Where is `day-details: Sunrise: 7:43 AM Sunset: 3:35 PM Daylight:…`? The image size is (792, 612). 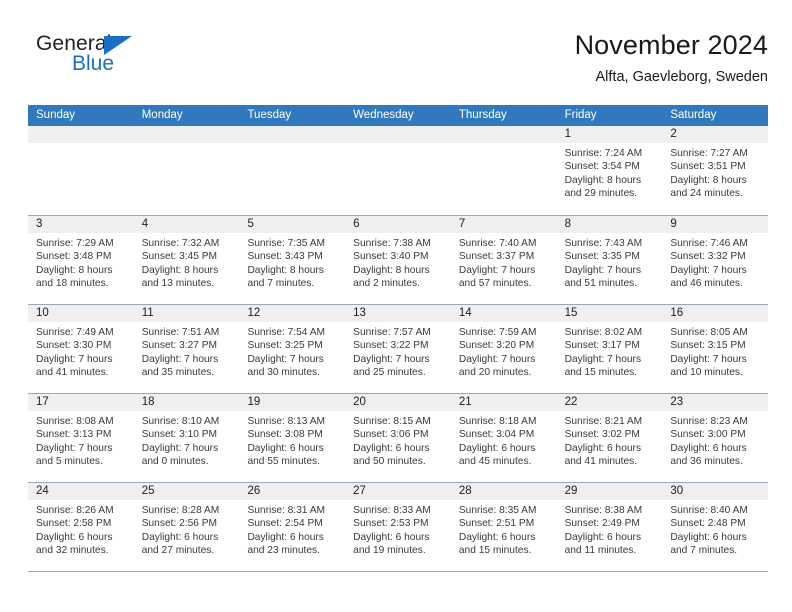 day-details: Sunrise: 7:43 AM Sunset: 3:35 PM Daylight:… is located at coordinates (610, 262).